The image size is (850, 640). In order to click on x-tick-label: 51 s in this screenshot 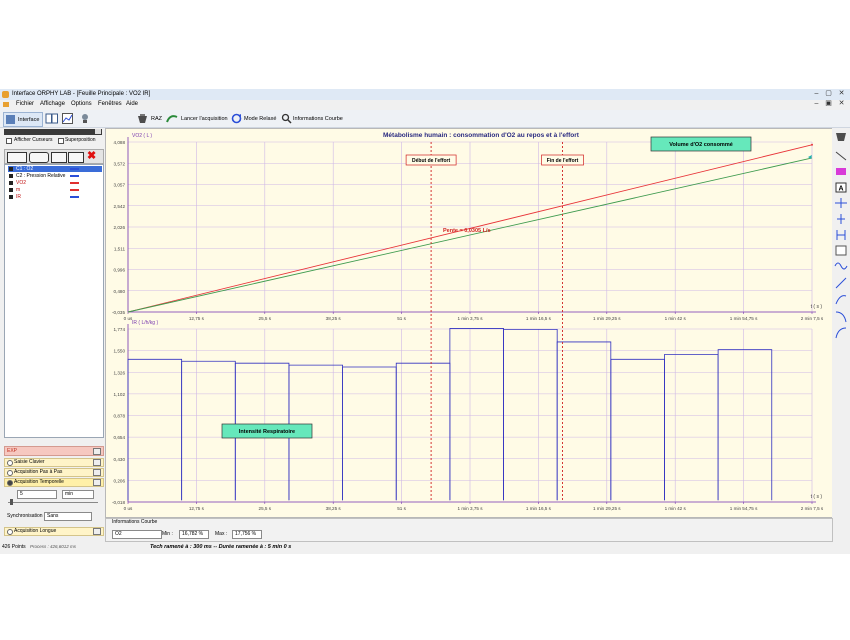, I will do `click(401, 318)`.